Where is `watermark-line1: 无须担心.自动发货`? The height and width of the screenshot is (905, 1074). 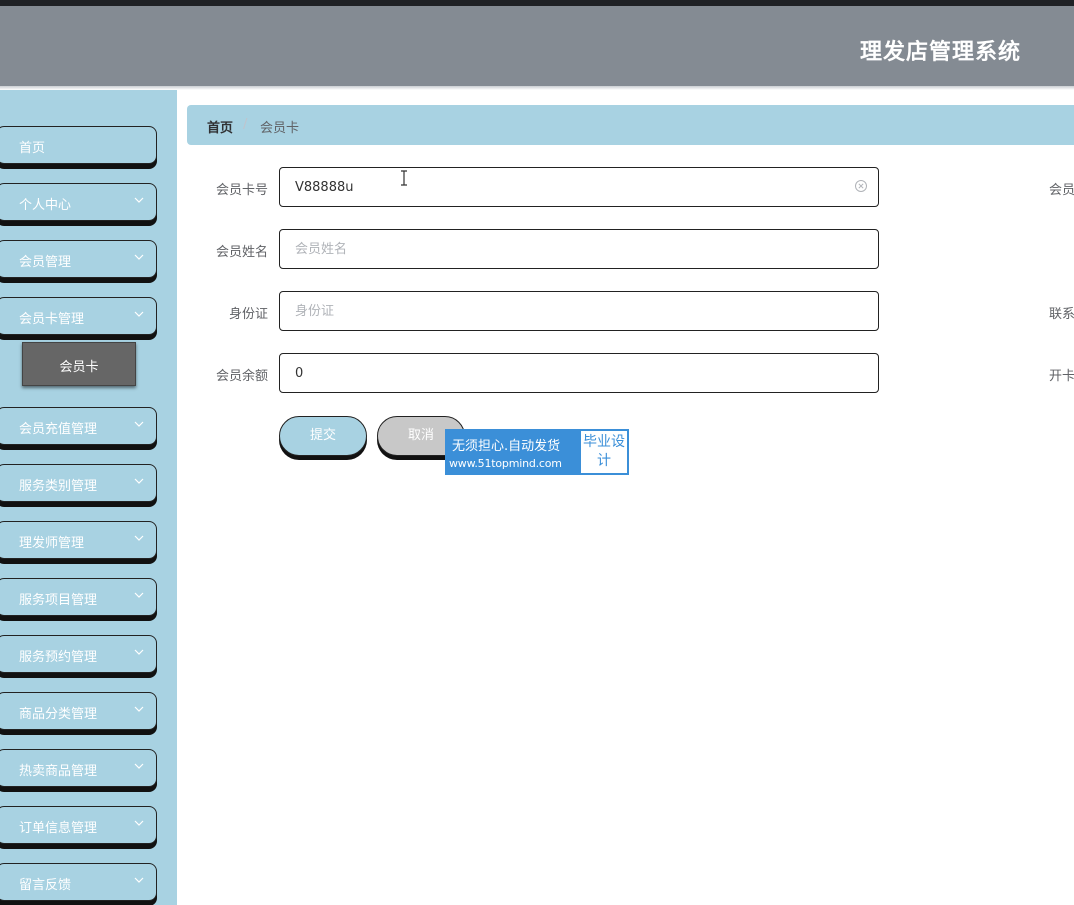 watermark-line1: 无须担心.自动发货 is located at coordinates (506, 446).